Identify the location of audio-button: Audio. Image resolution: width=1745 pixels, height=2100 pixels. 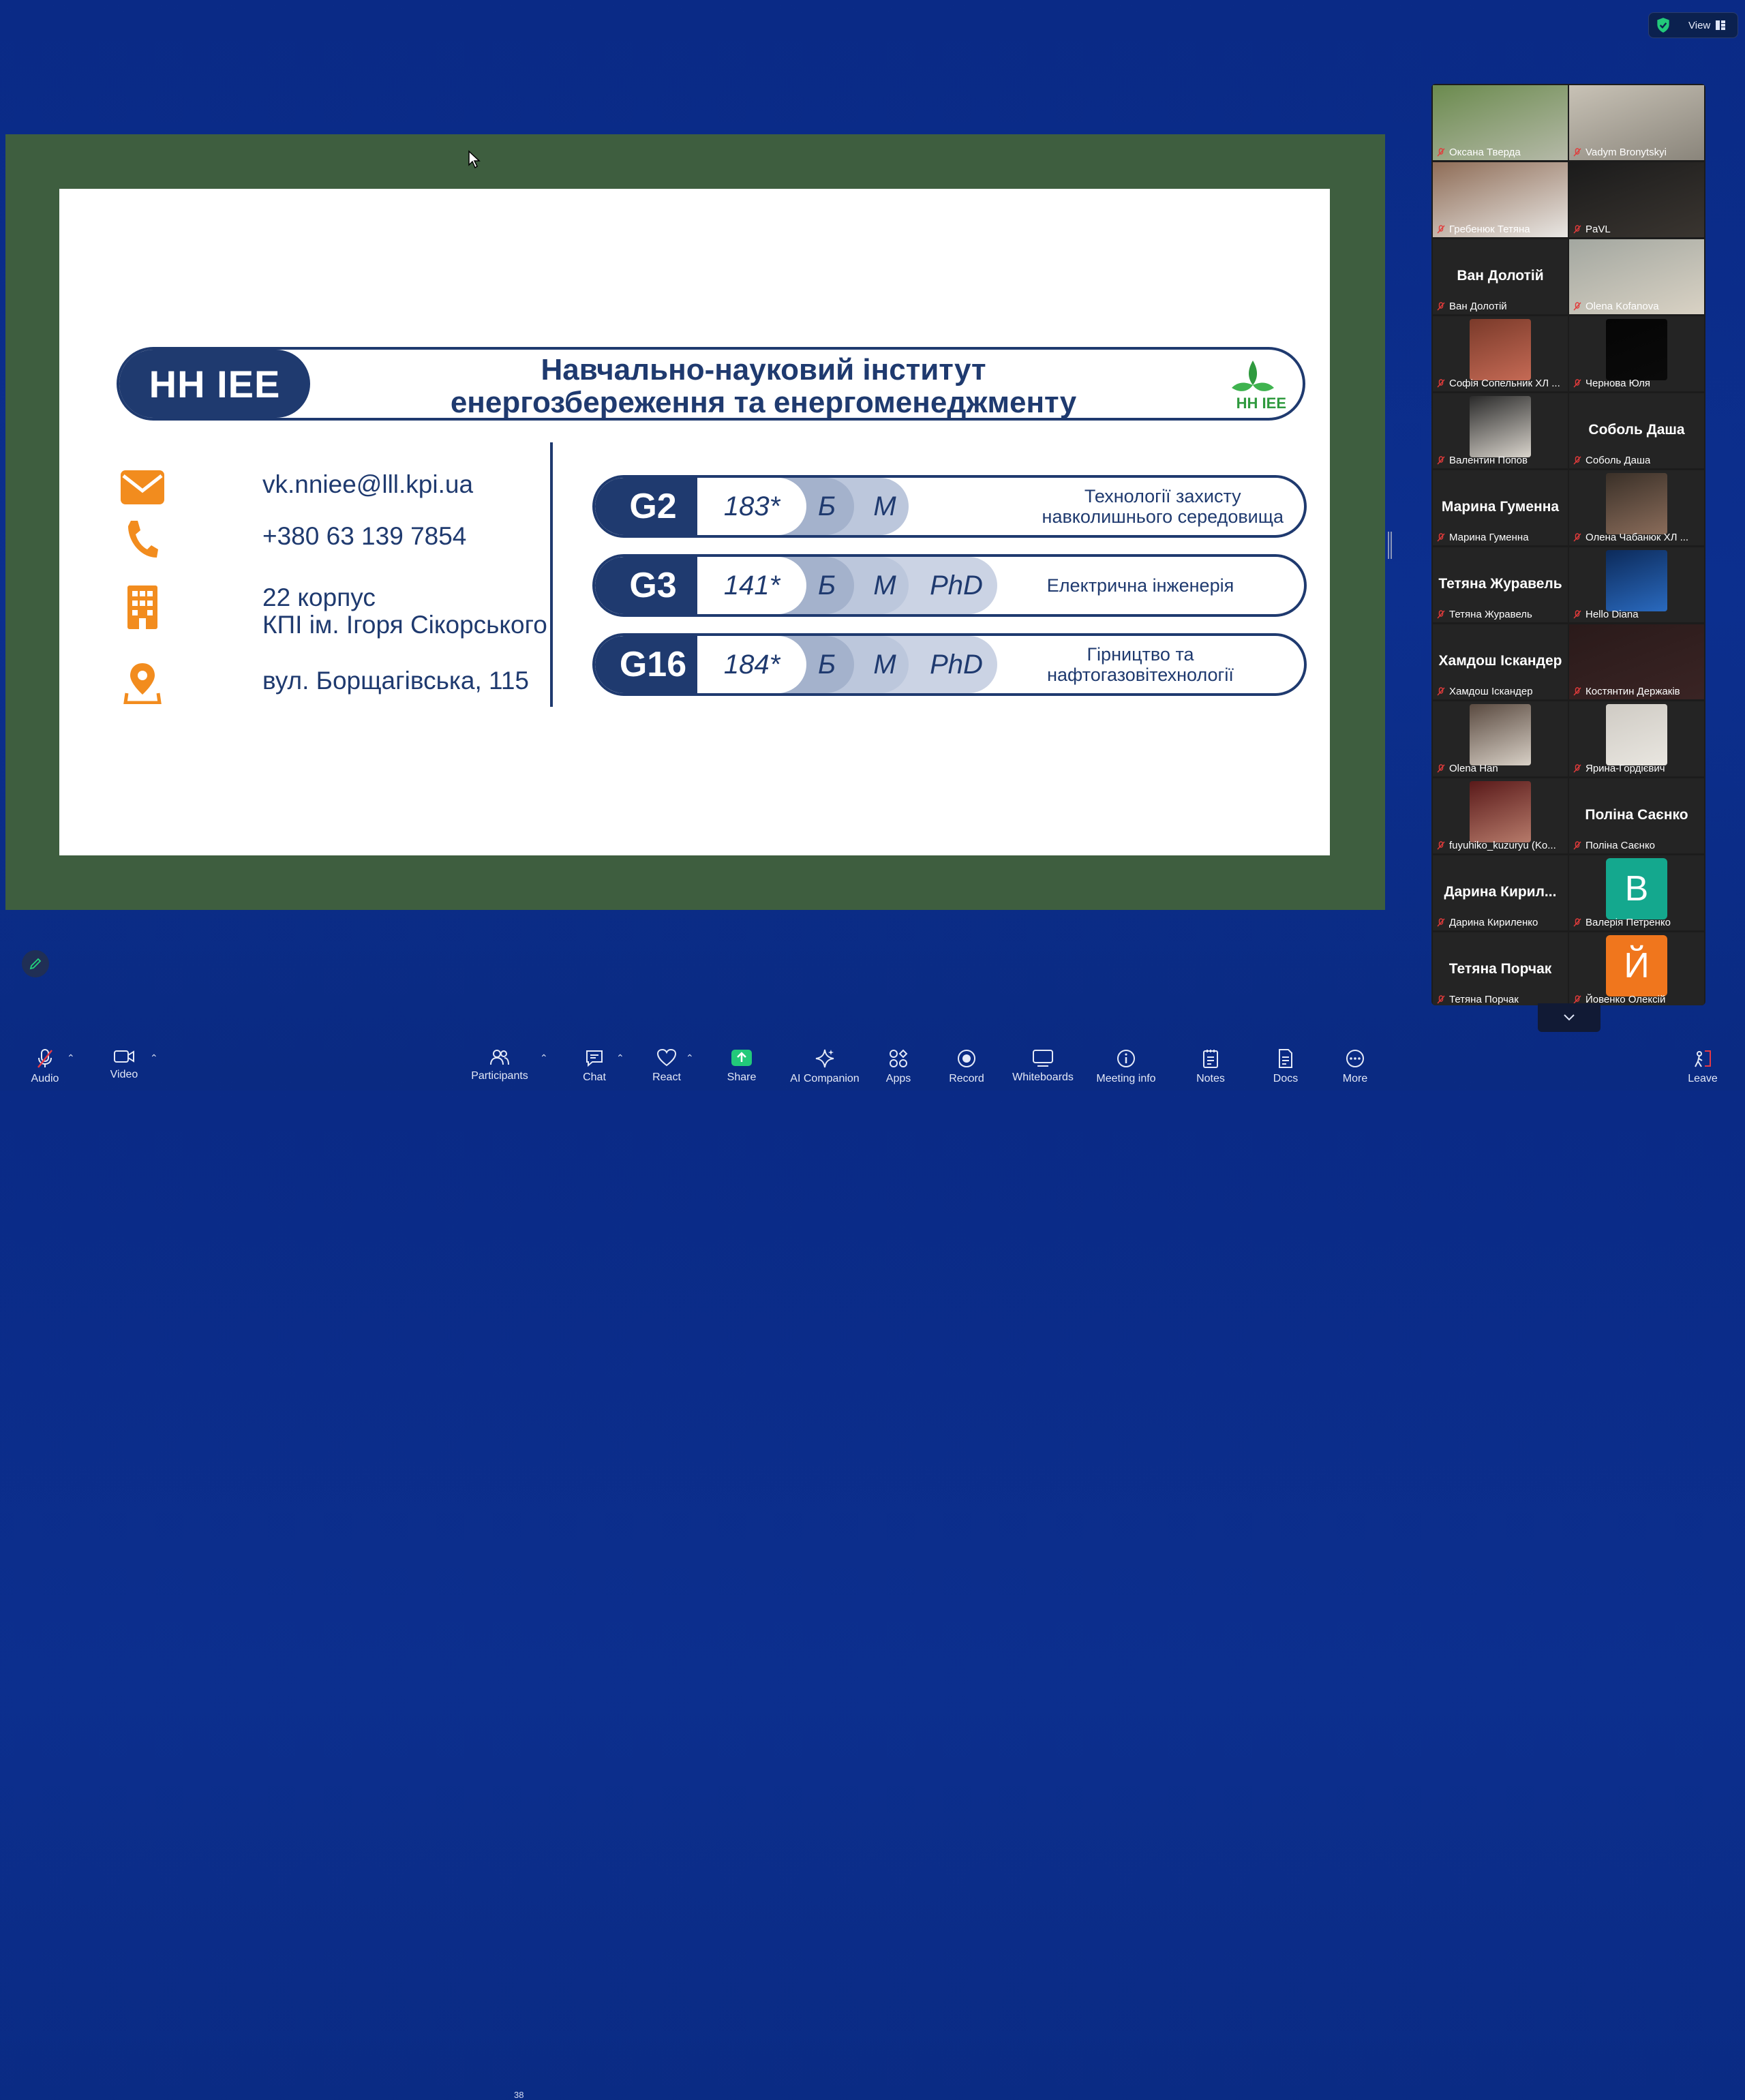
(45, 1063).